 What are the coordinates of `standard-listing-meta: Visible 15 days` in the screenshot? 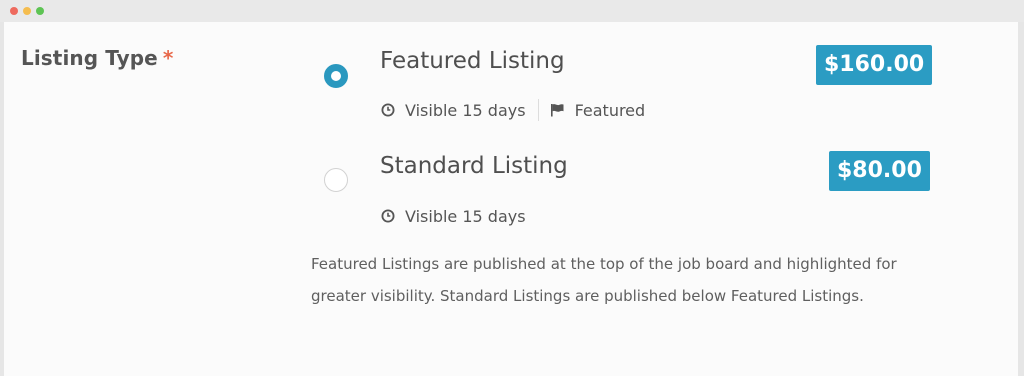 It's located at (453, 216).